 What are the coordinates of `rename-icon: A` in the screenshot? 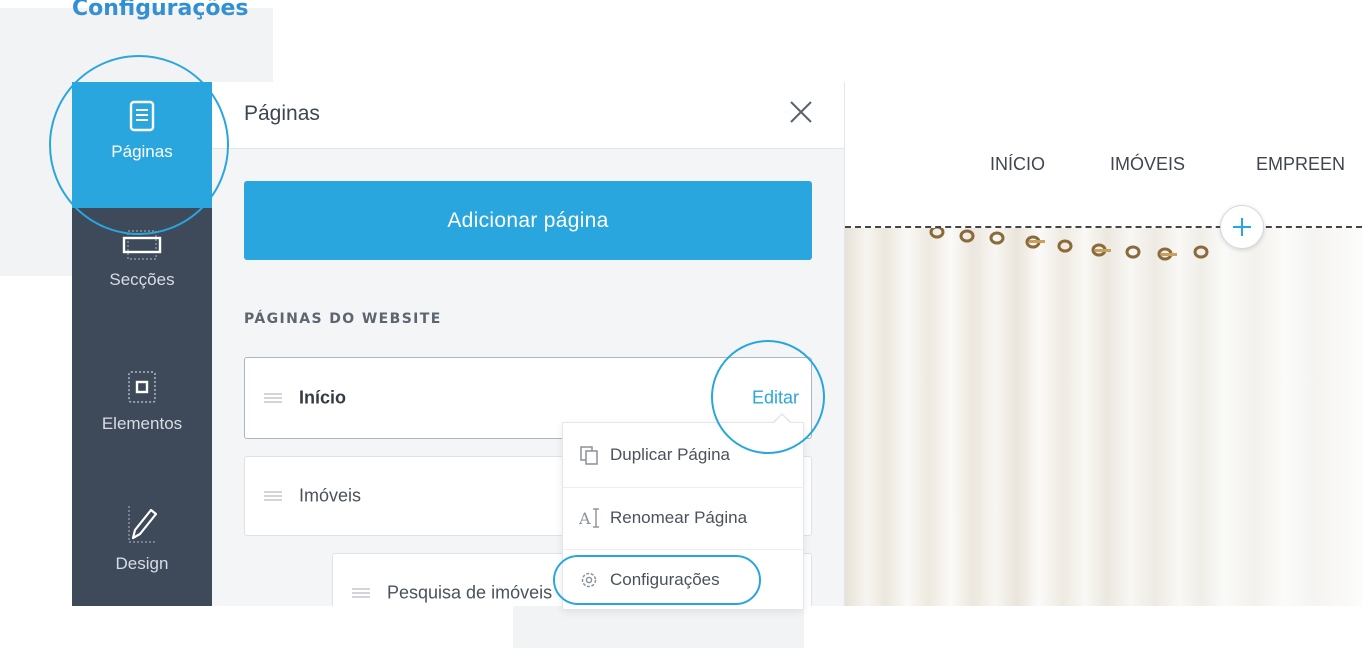 It's located at (589, 518).